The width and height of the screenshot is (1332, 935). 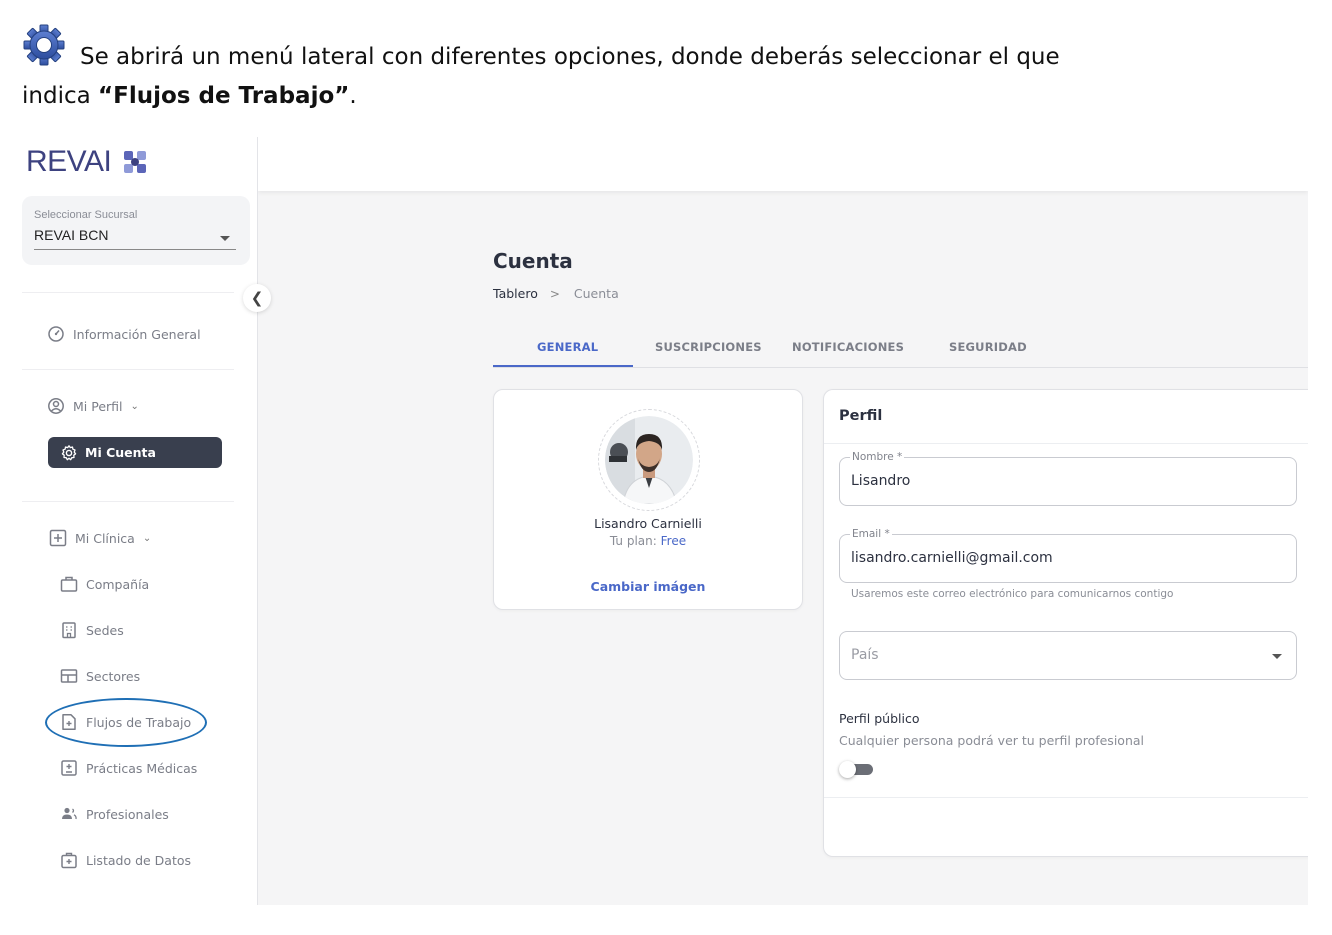 I want to click on logo-mark-icon, so click(x=135, y=162).